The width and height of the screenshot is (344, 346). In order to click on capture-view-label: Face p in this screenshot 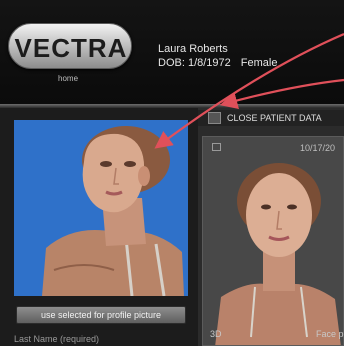, I will do `click(330, 334)`.